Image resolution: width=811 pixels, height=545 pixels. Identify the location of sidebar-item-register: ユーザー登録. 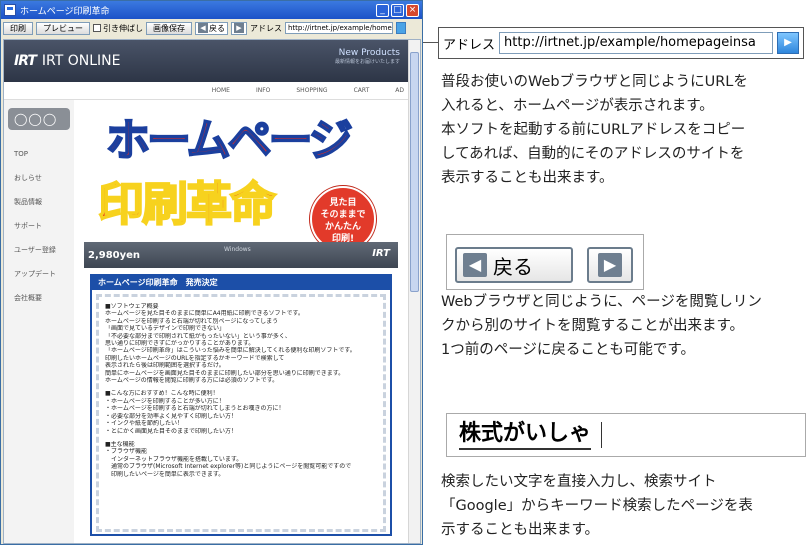
(39, 250).